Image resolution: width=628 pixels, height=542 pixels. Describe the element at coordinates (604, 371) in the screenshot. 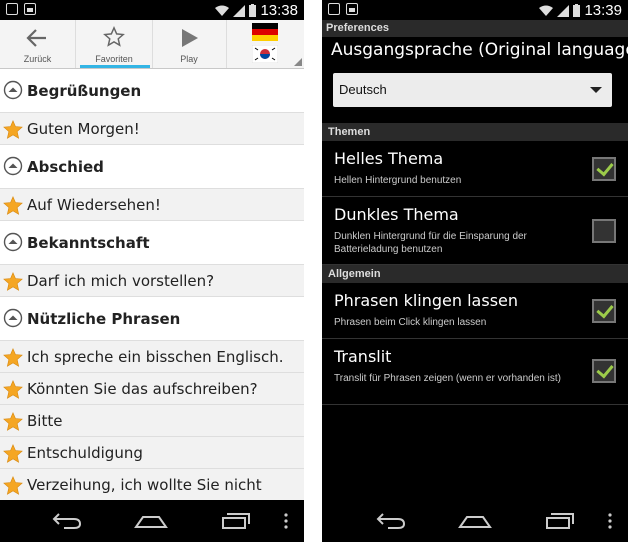

I see `translit-checkbox` at that location.